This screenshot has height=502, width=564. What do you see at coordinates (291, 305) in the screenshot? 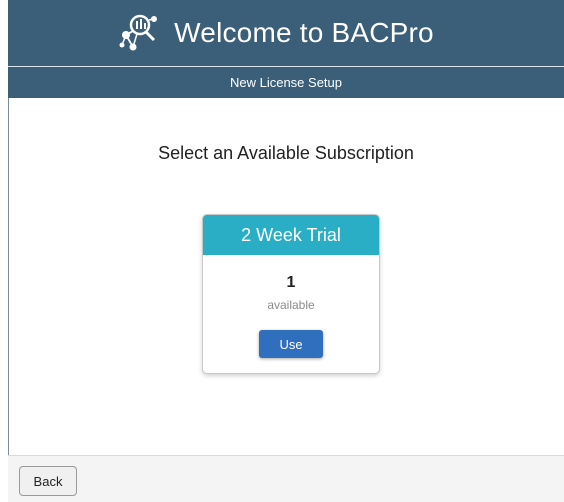
I see `subscription-available-label: available` at bounding box center [291, 305].